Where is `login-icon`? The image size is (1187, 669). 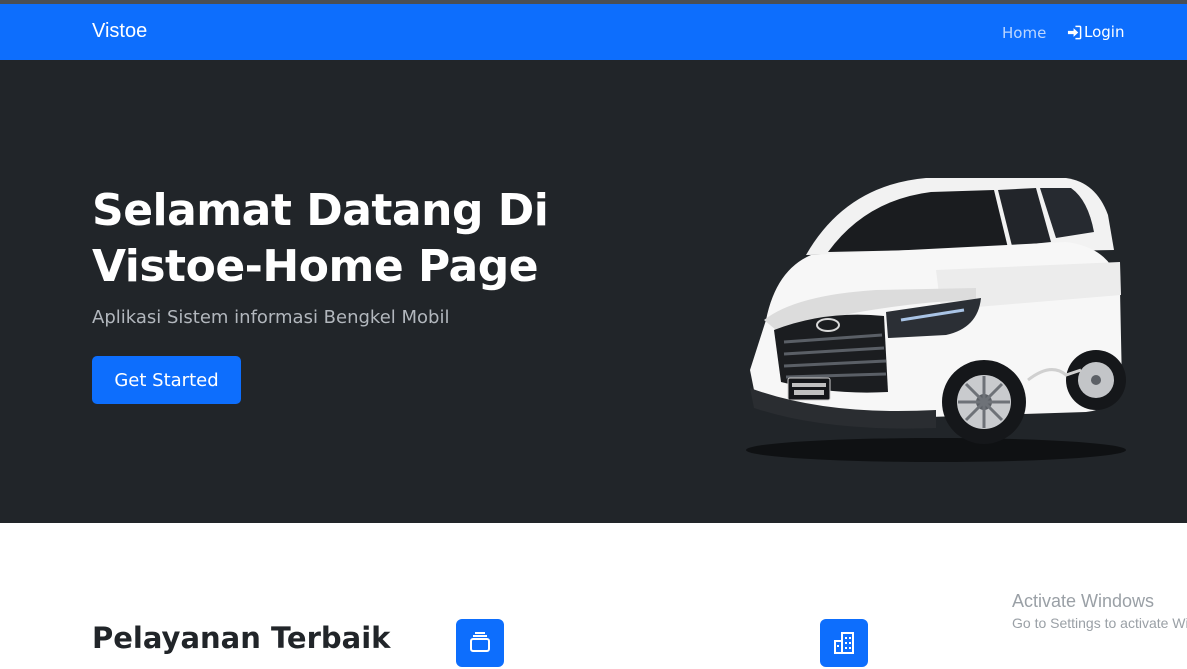 login-icon is located at coordinates (1074, 32).